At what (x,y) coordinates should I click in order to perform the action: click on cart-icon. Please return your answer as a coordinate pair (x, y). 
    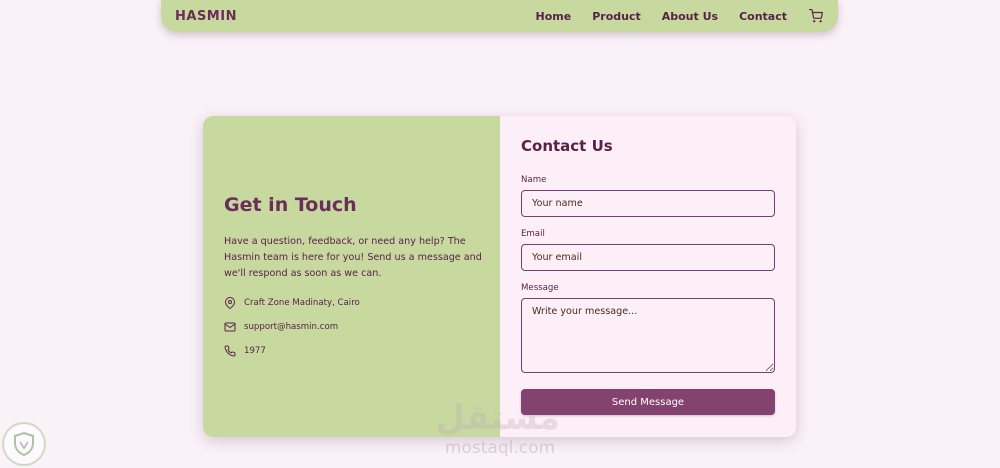
    Looking at the image, I should click on (816, 16).